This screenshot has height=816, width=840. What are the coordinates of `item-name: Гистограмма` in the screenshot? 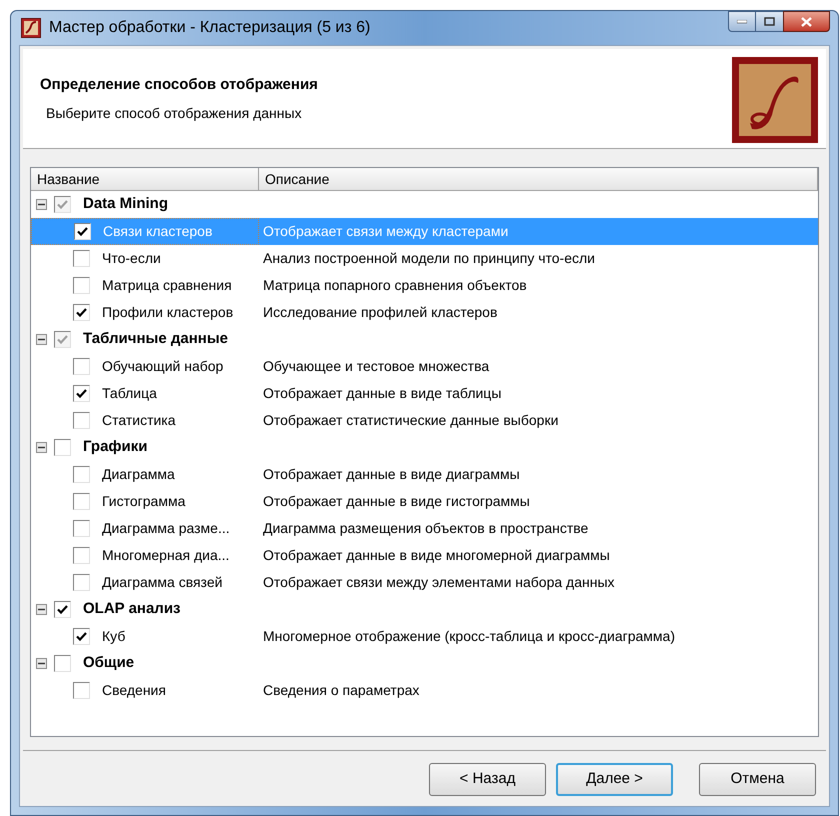 It's located at (144, 501).